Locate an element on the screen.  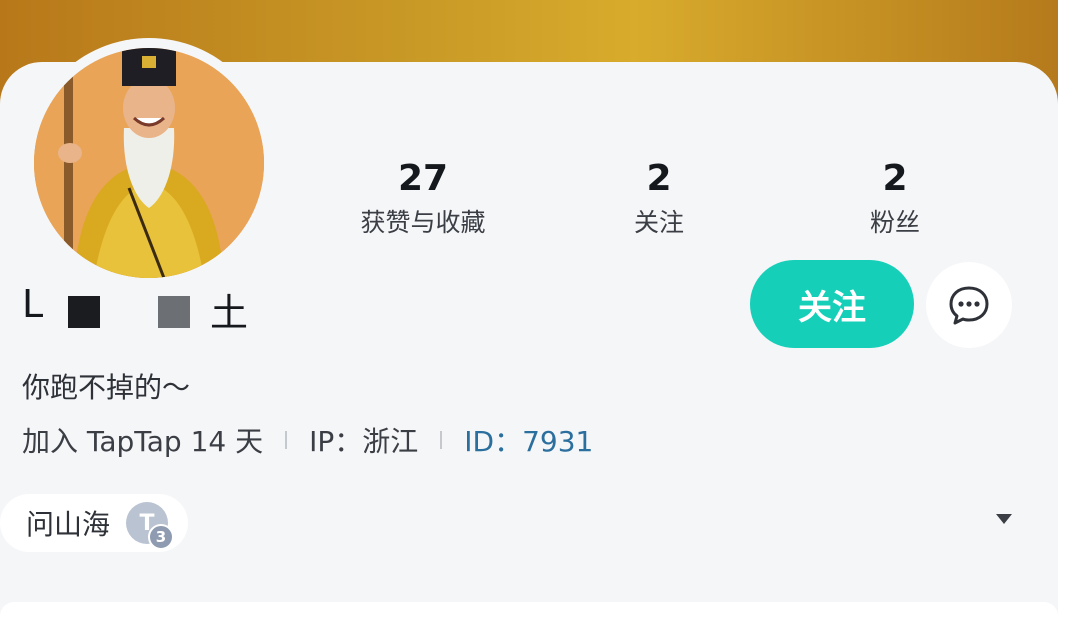
avatar-image is located at coordinates (149, 163).